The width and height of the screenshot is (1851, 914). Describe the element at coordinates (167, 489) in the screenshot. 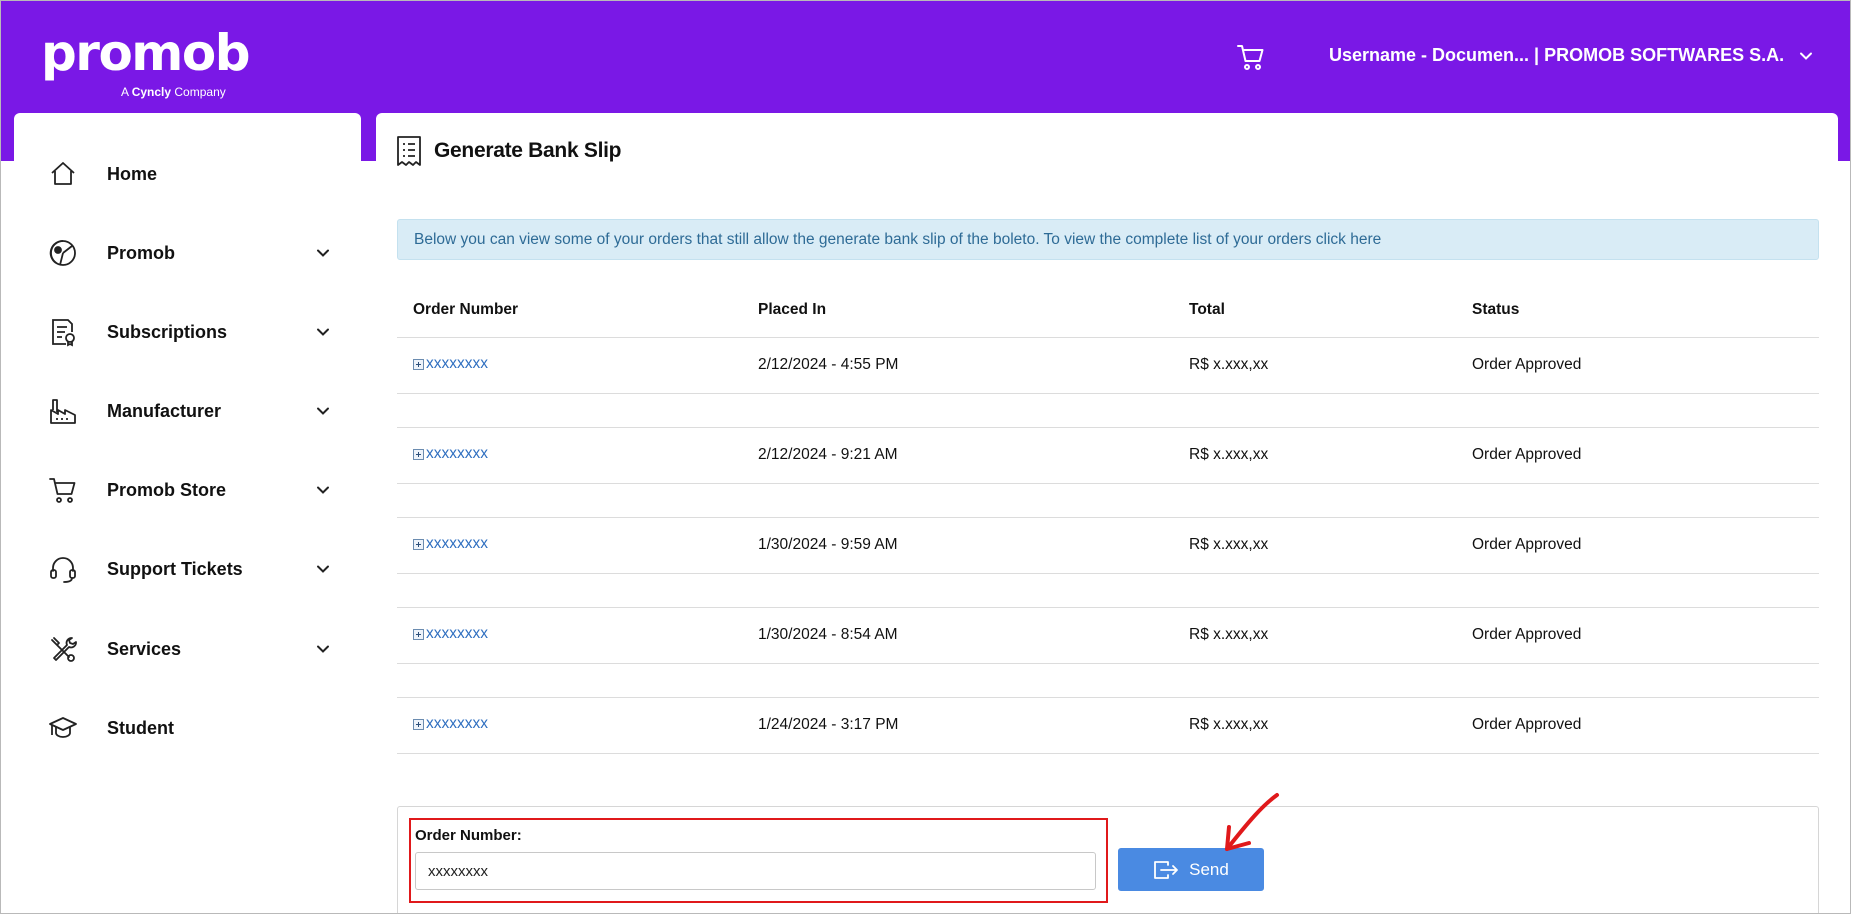

I see `sidebar-item-label: Promob Store` at that location.